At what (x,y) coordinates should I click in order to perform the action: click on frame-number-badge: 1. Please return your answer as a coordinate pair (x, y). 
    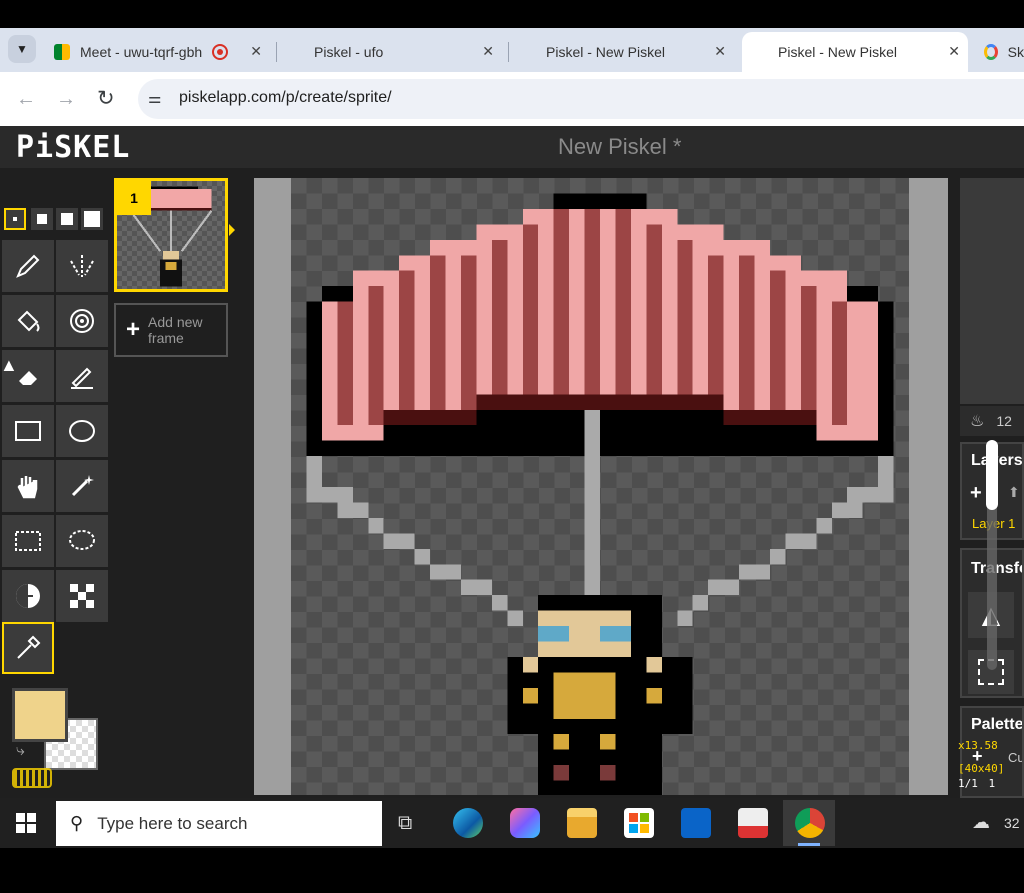
    Looking at the image, I should click on (134, 198).